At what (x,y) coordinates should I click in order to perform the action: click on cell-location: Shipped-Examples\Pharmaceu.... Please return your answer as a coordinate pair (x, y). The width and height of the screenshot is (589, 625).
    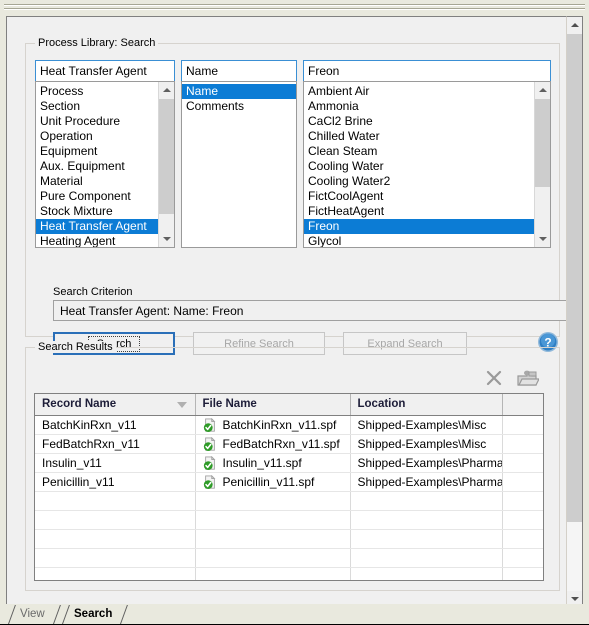
    Looking at the image, I should click on (426, 482).